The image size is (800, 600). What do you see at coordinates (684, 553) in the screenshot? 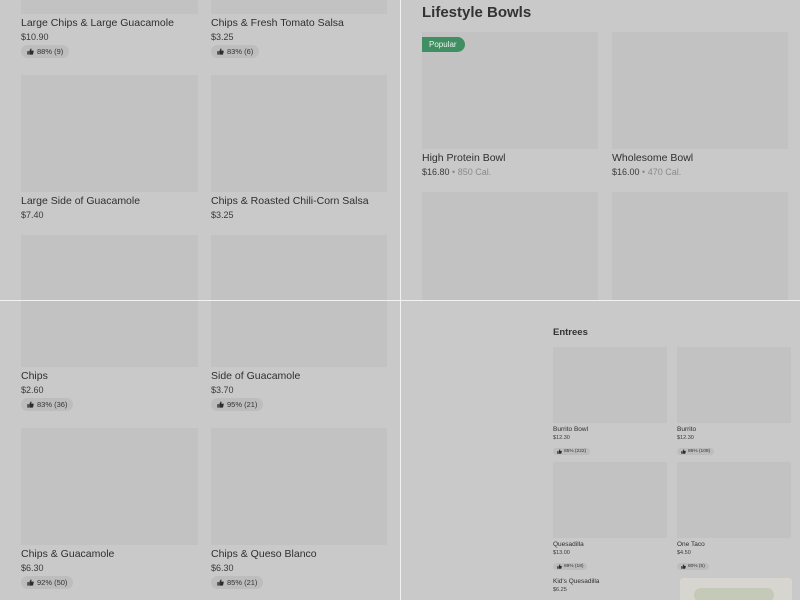
I see `item-price: $4.50` at bounding box center [684, 553].